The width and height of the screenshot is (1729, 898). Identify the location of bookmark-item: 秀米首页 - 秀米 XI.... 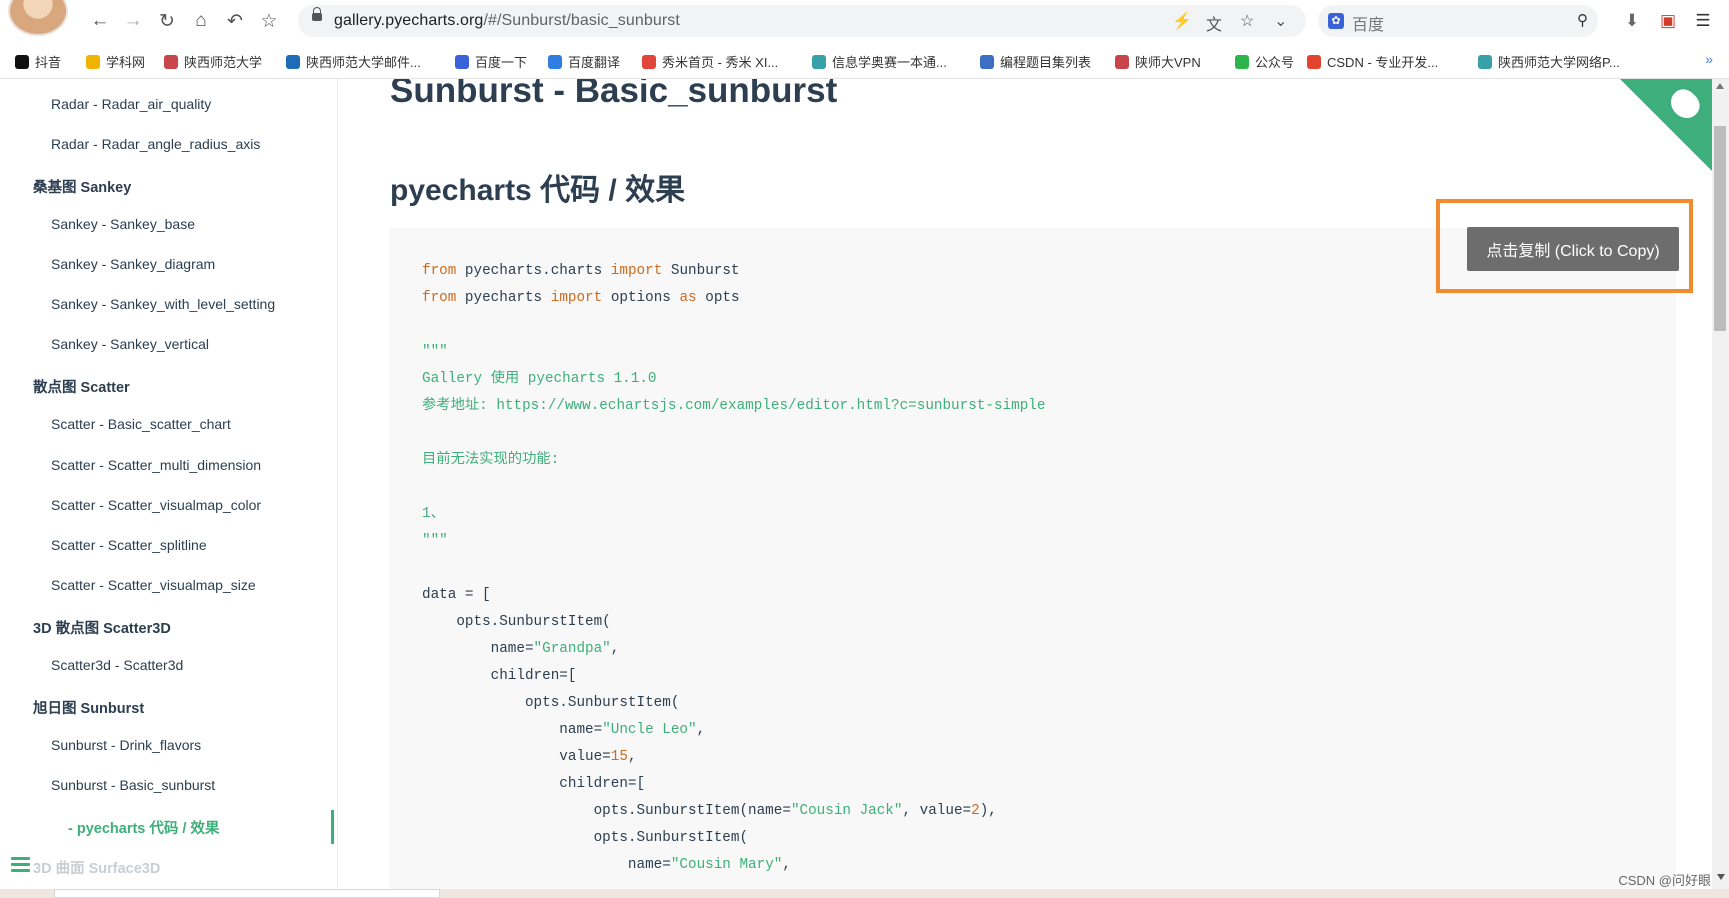
(710, 61).